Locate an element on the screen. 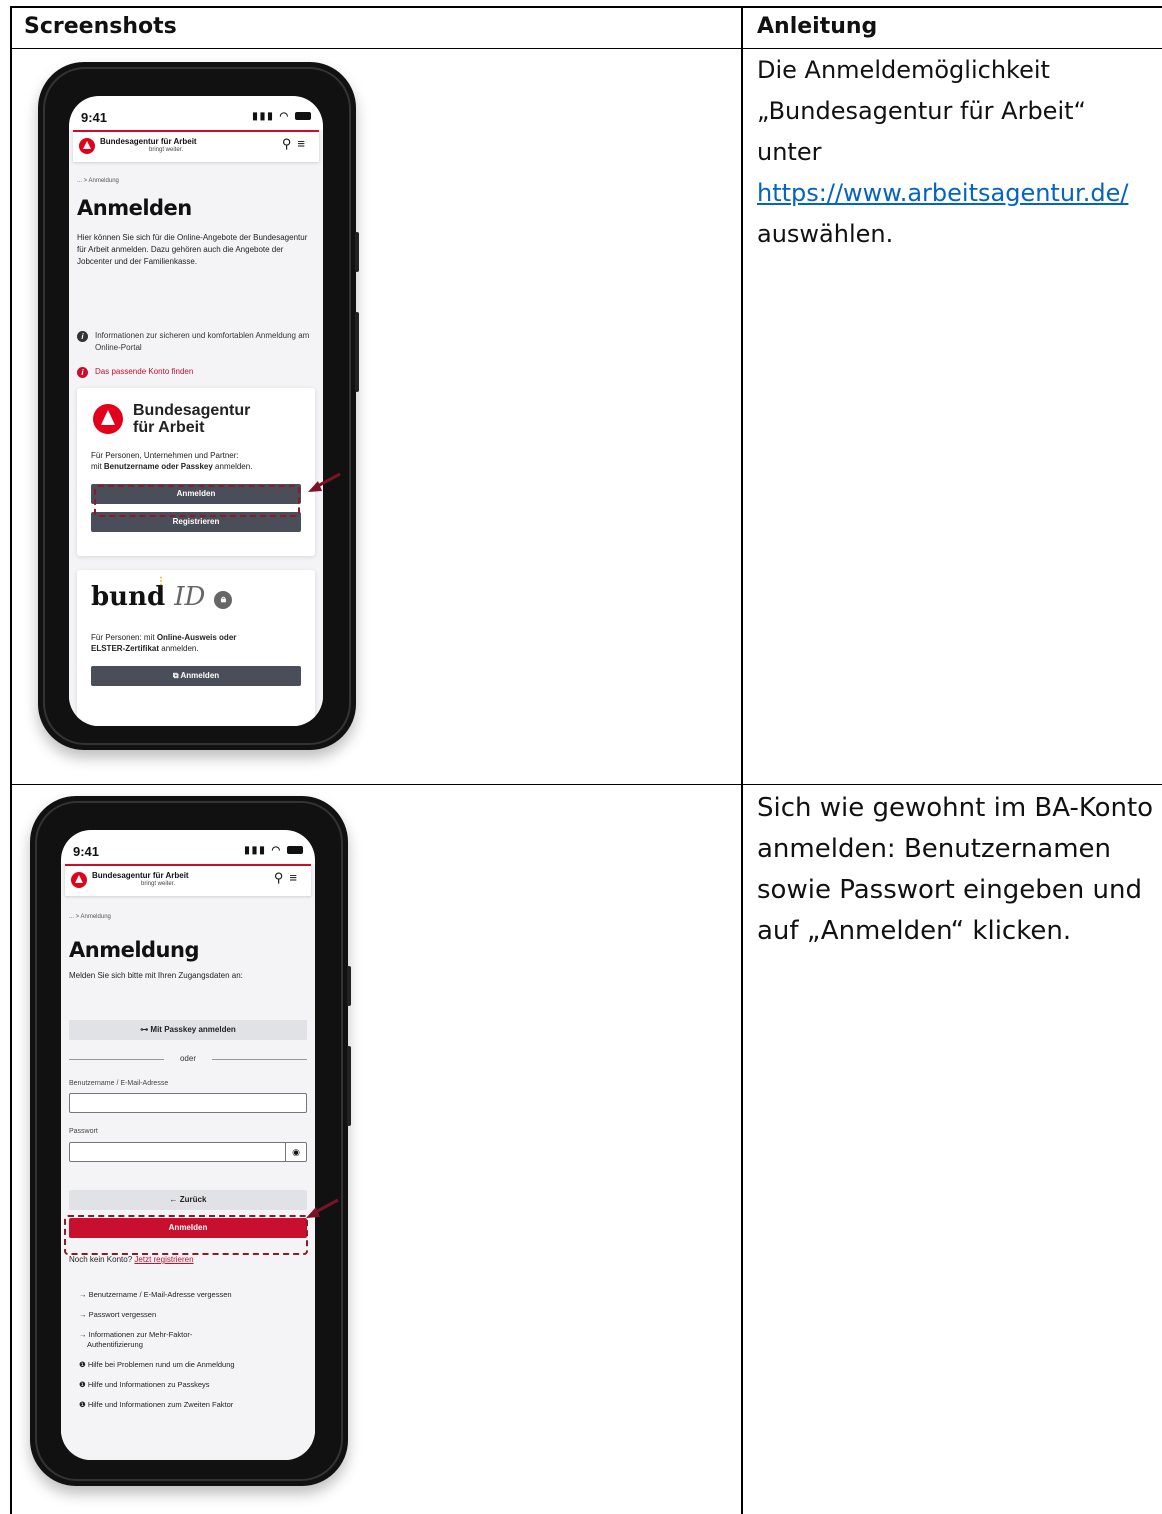  bundid-login-label: Anmelden is located at coordinates (200, 675).